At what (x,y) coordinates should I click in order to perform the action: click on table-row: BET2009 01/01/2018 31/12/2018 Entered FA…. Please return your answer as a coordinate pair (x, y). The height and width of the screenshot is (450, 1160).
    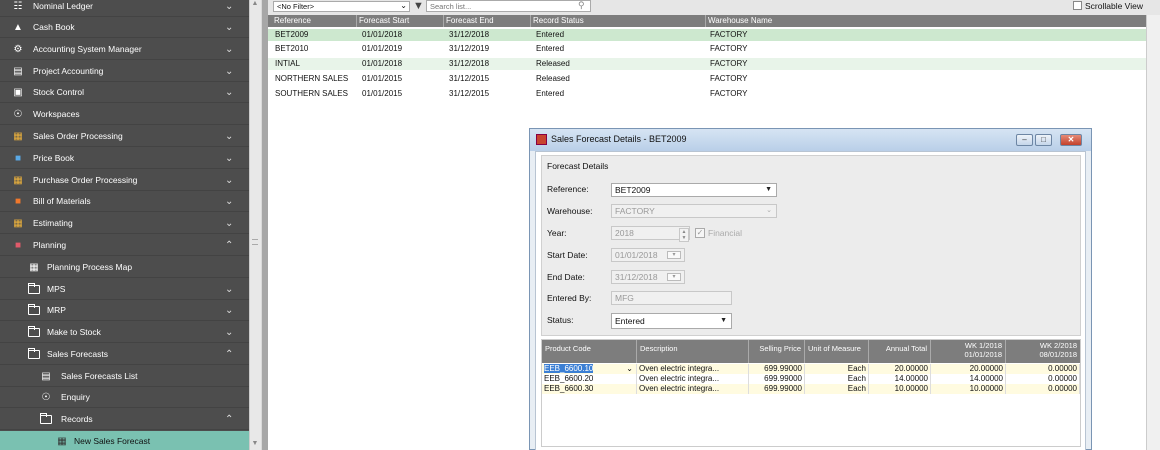
    Looking at the image, I should click on (707, 35).